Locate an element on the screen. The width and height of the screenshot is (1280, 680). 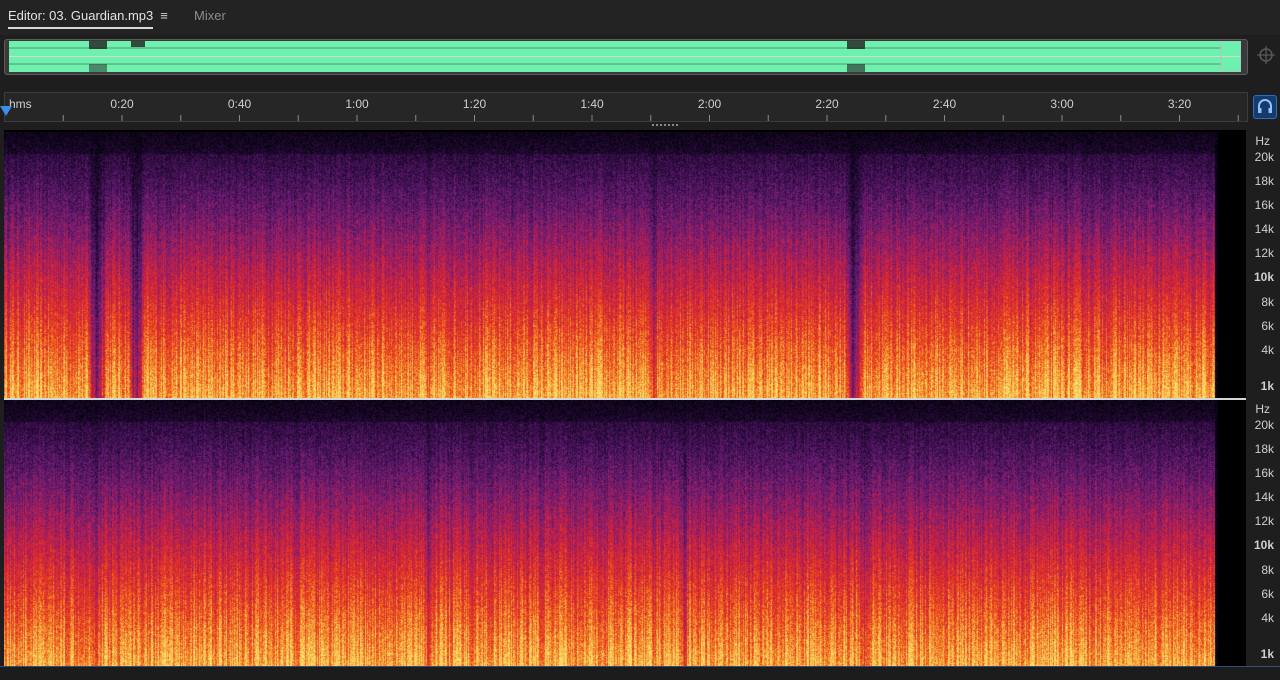
time-mark-label: 1:20 is located at coordinates (474, 104).